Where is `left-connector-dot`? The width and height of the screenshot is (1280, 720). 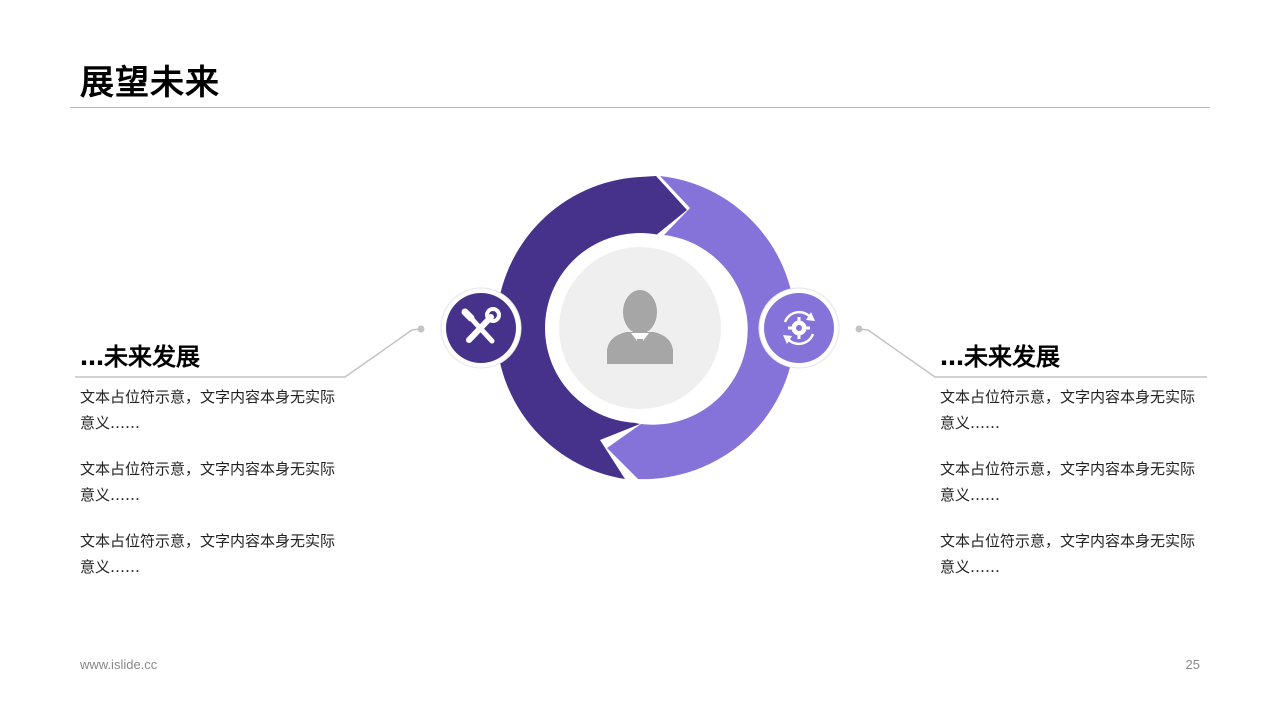
left-connector-dot is located at coordinates (421, 329).